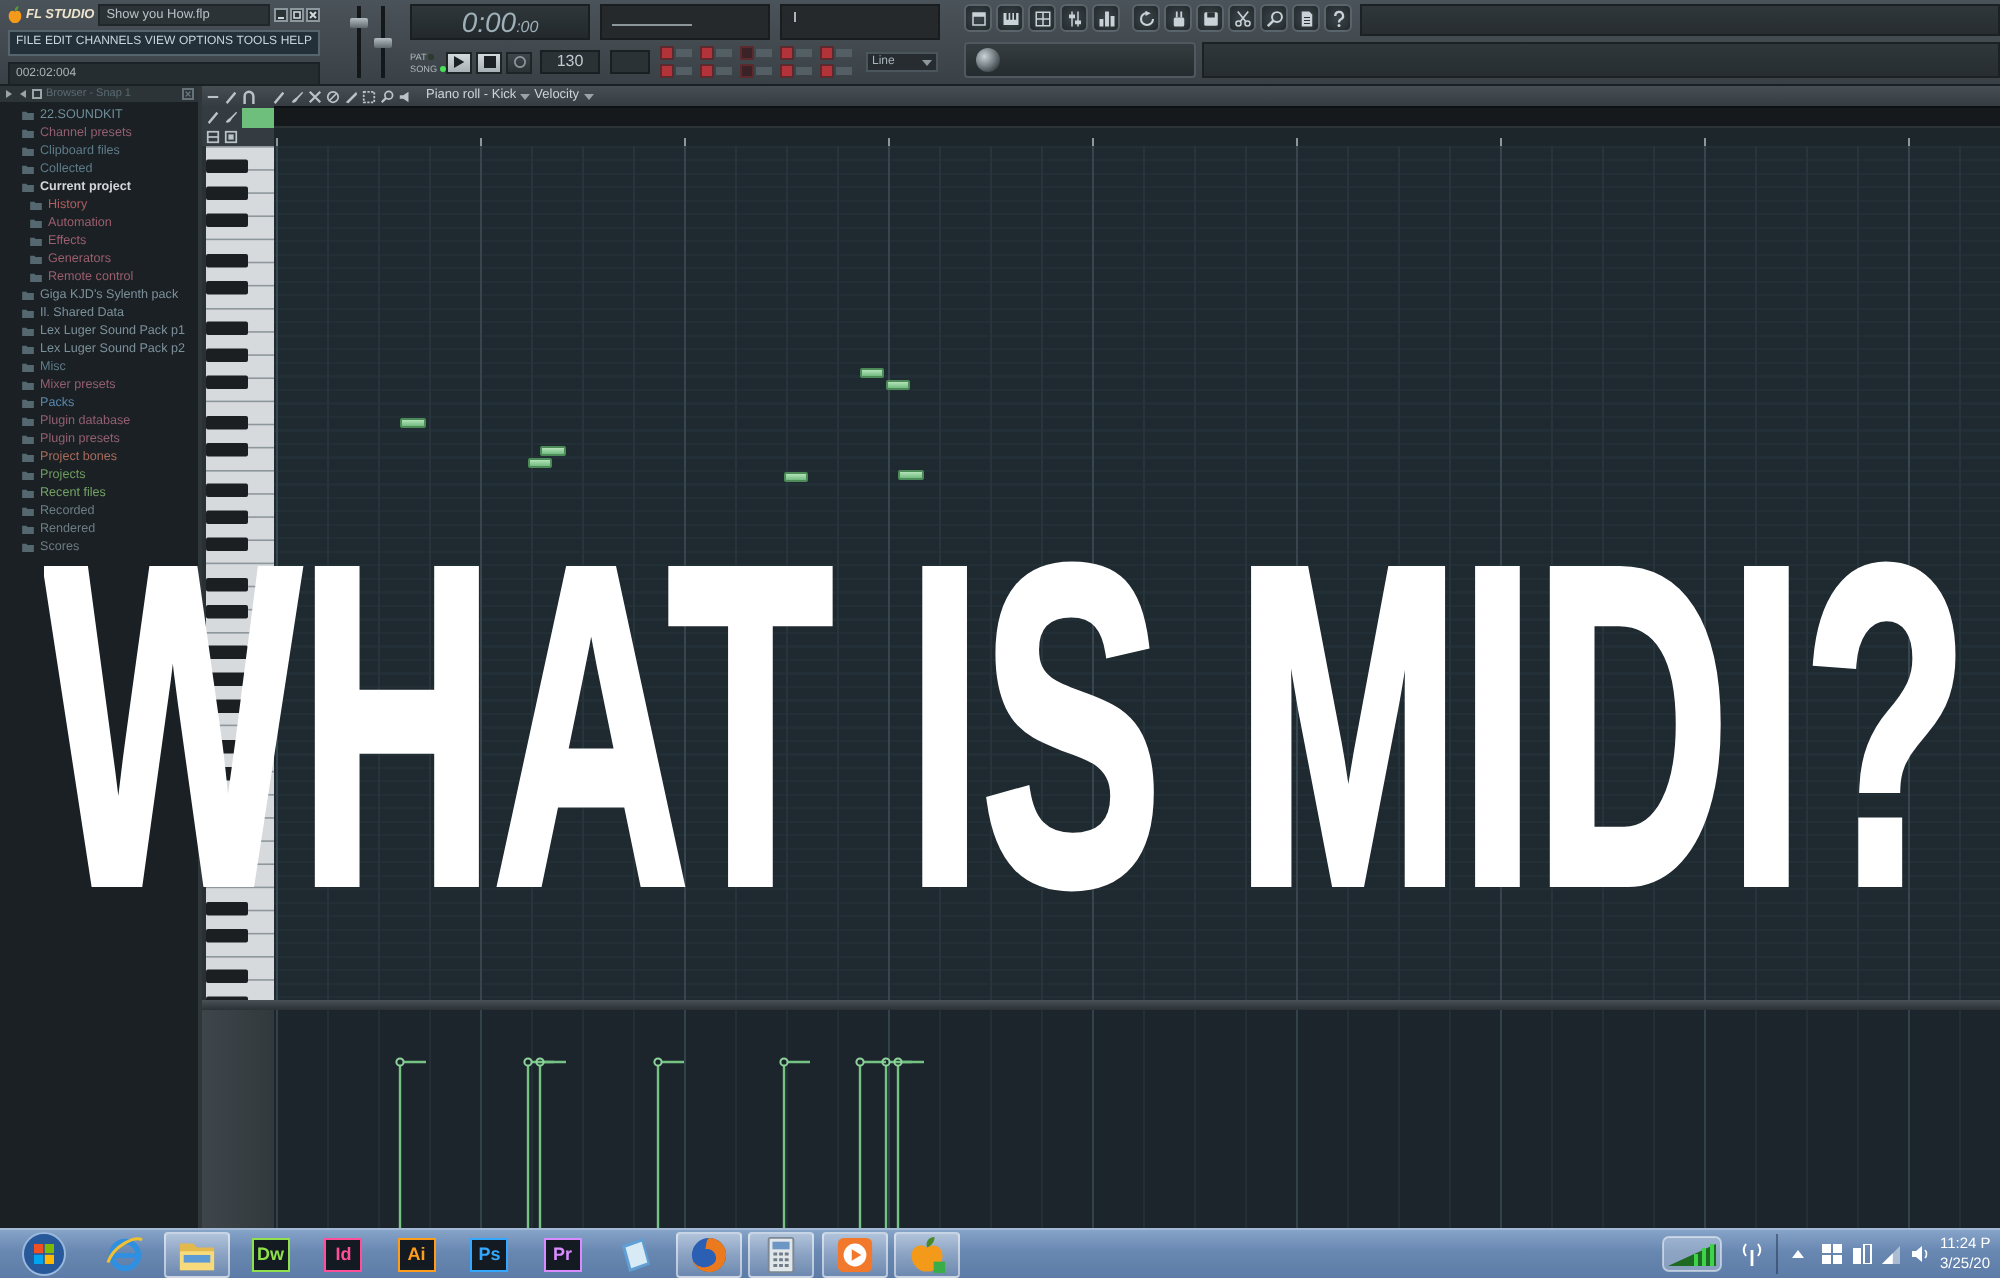 Image resolution: width=2000 pixels, height=1278 pixels. Describe the element at coordinates (416, 1254) in the screenshot. I see `taskbar-button: Ai` at that location.